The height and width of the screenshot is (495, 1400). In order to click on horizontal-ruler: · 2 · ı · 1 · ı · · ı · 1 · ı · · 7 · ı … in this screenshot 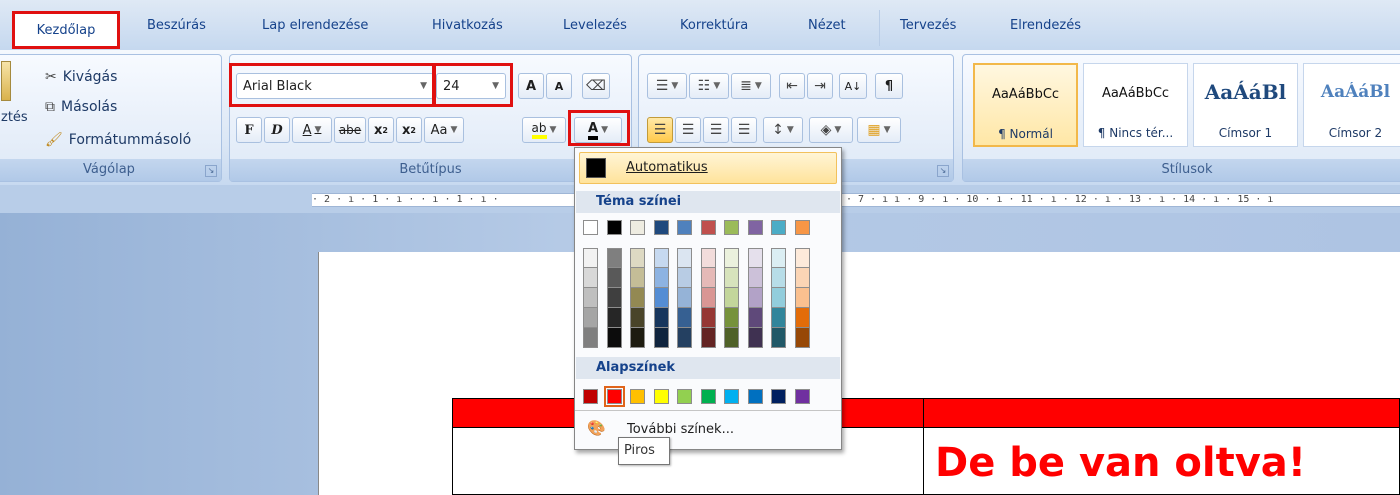, I will do `click(856, 200)`.